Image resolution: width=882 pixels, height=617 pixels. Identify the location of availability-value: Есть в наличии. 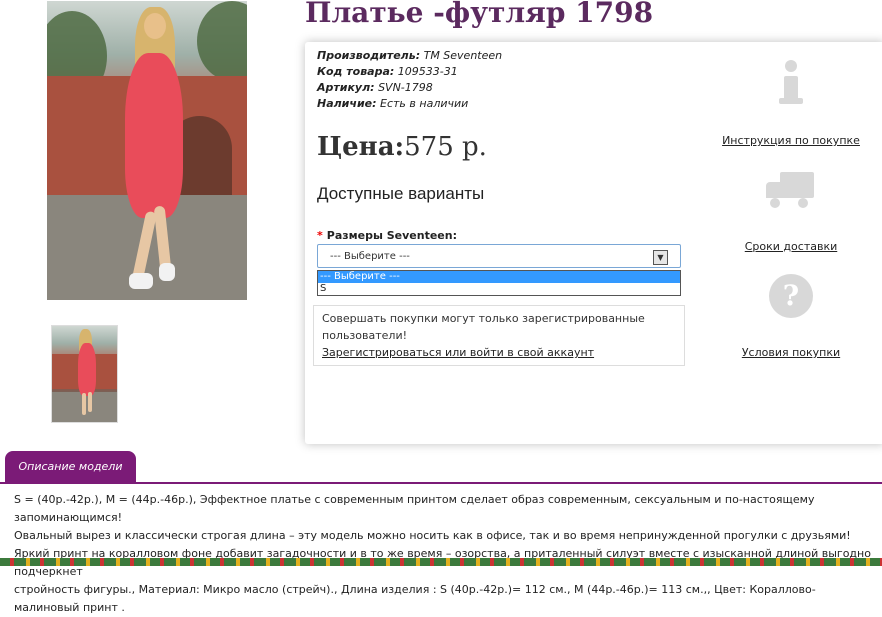
(424, 103).